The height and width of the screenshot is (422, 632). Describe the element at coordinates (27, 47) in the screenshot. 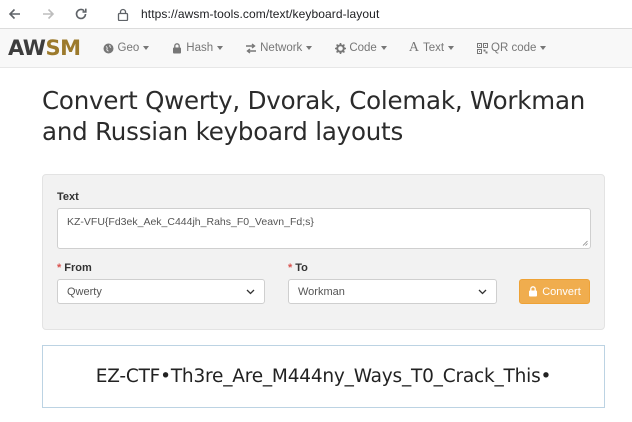

I see `brand-logo-part1: AW` at that location.